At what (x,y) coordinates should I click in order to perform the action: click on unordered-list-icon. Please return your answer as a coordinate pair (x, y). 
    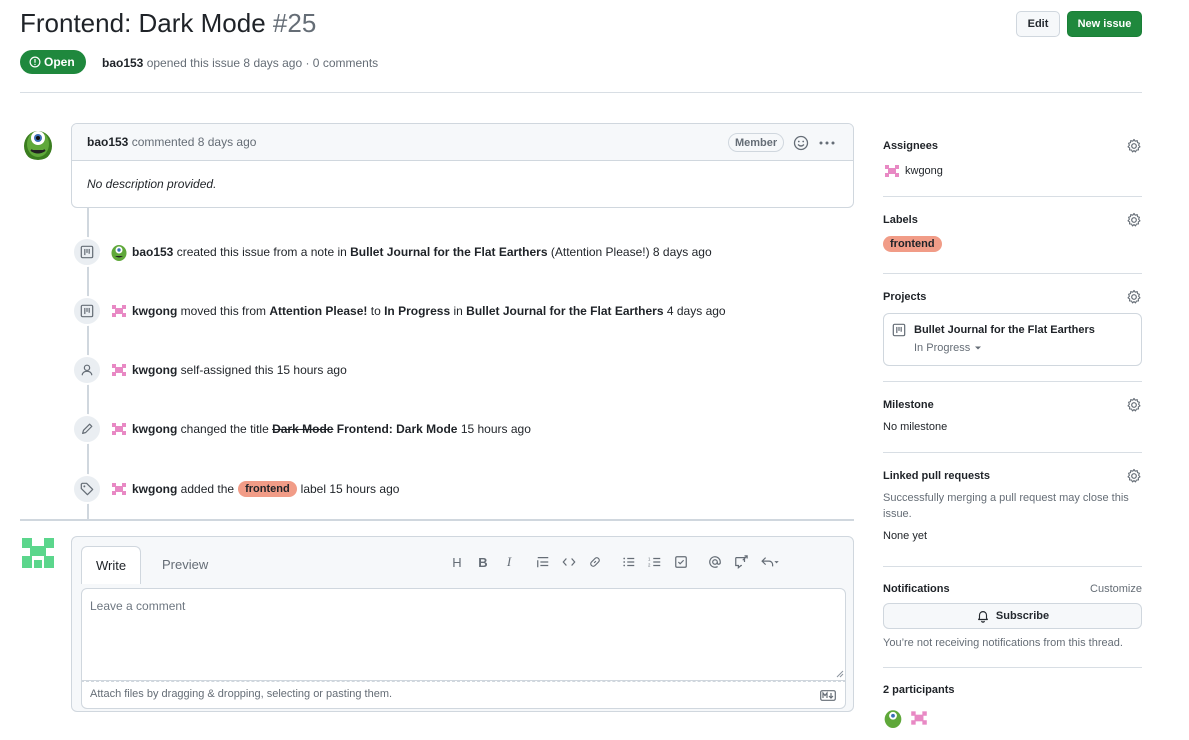
    Looking at the image, I should click on (629, 562).